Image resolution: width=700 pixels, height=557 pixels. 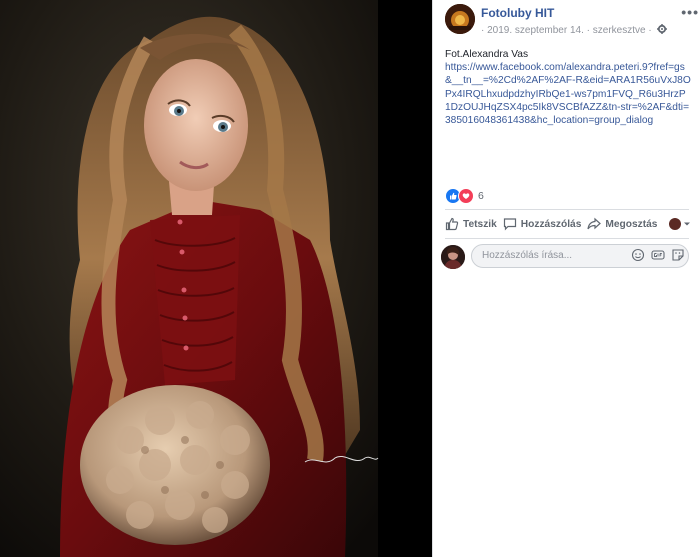 I want to click on like-button: Tetszik, so click(x=471, y=224).